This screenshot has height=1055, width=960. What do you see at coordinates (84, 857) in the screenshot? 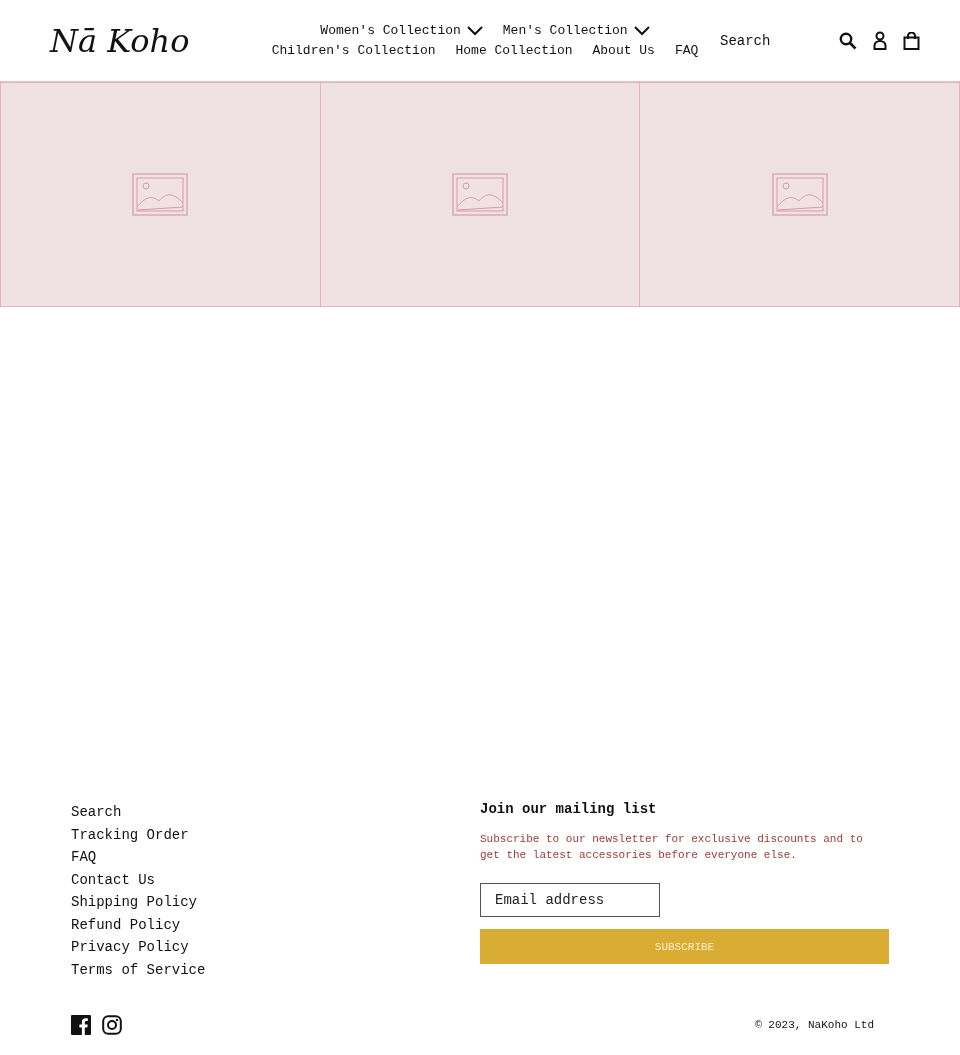
I see `footer-link: FAQ` at bounding box center [84, 857].